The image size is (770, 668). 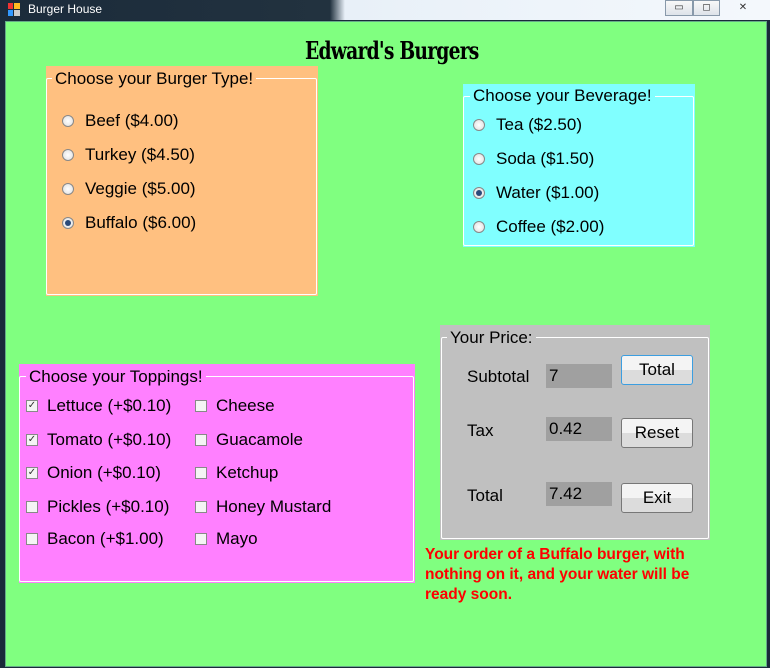 I want to click on beverage-option: Water ($1.00), so click(x=536, y=193).